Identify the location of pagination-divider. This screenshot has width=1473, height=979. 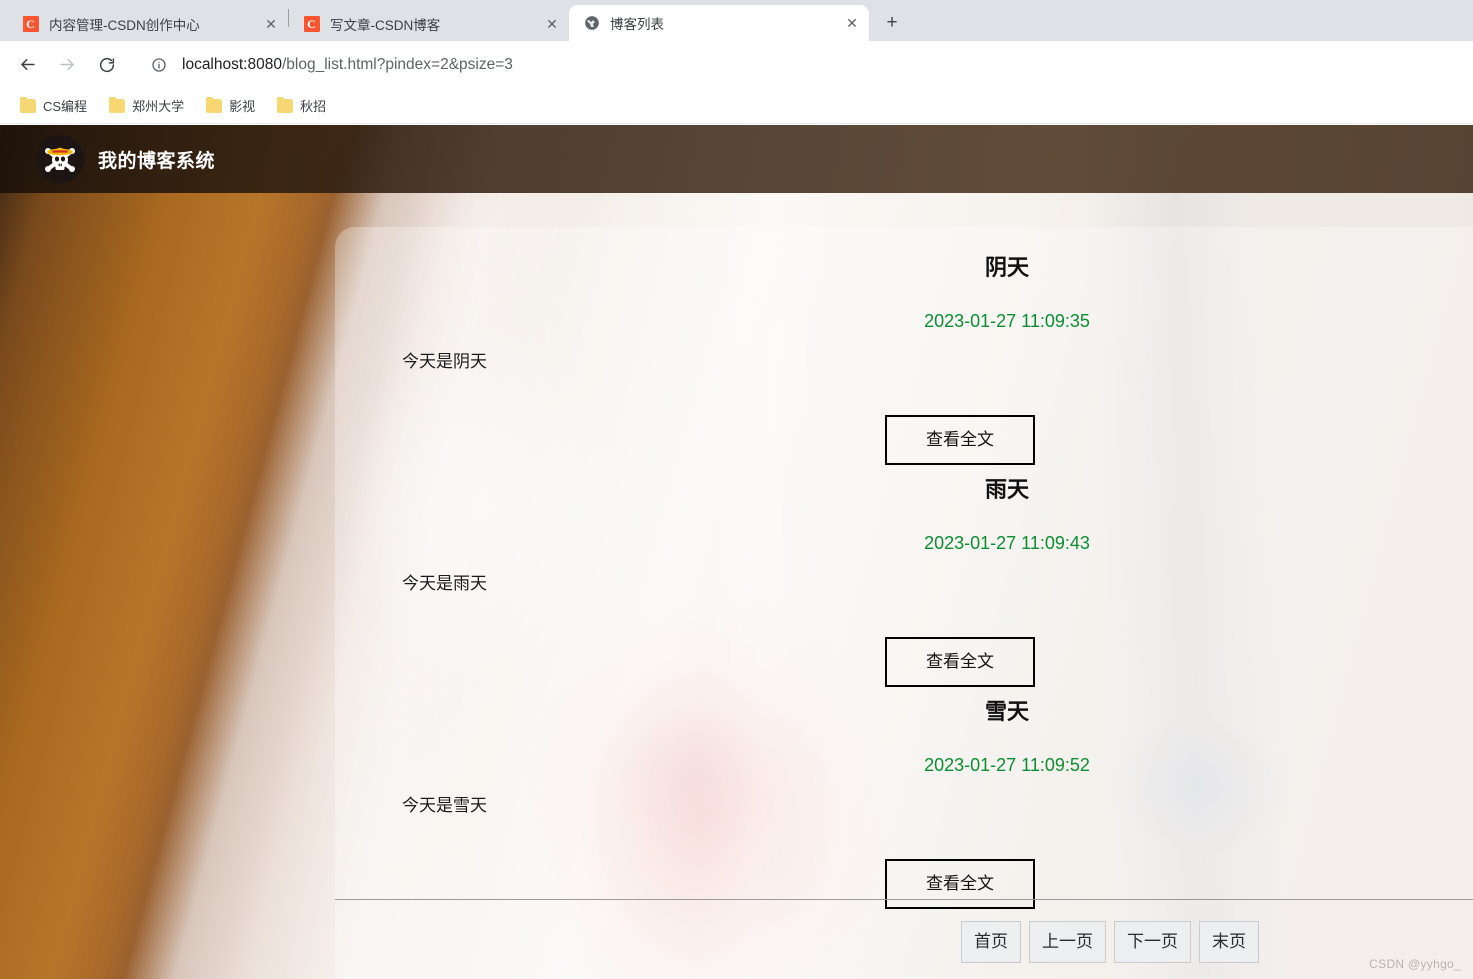
(904, 899).